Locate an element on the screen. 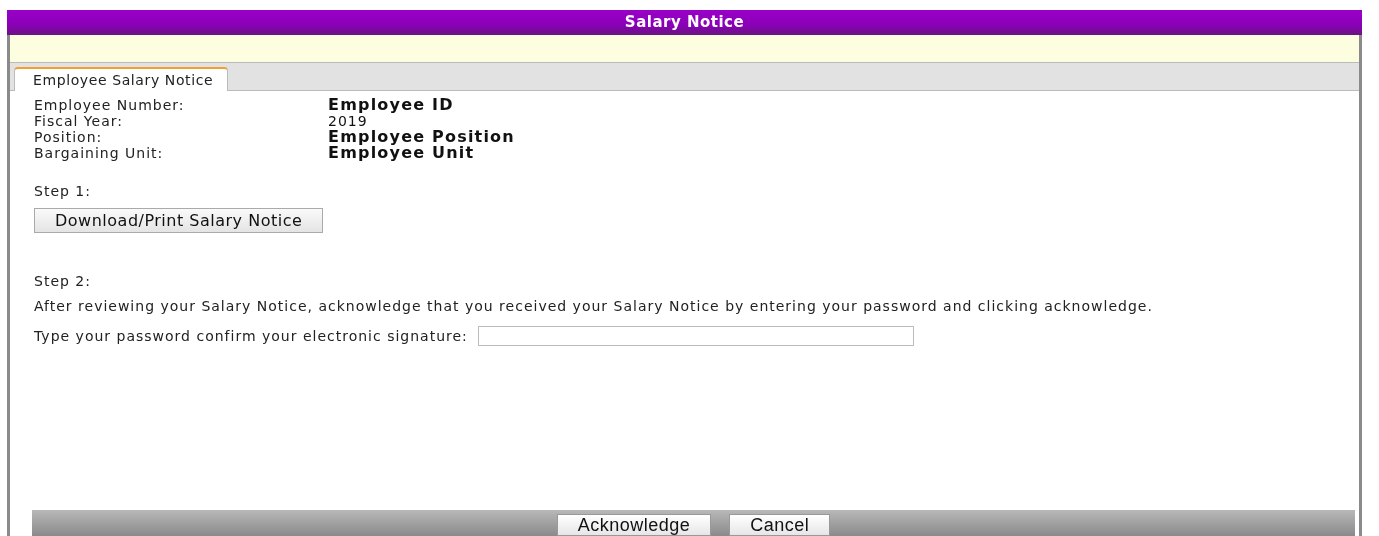 This screenshot has width=1379, height=536. field-label: Employee Number: is located at coordinates (110, 105).